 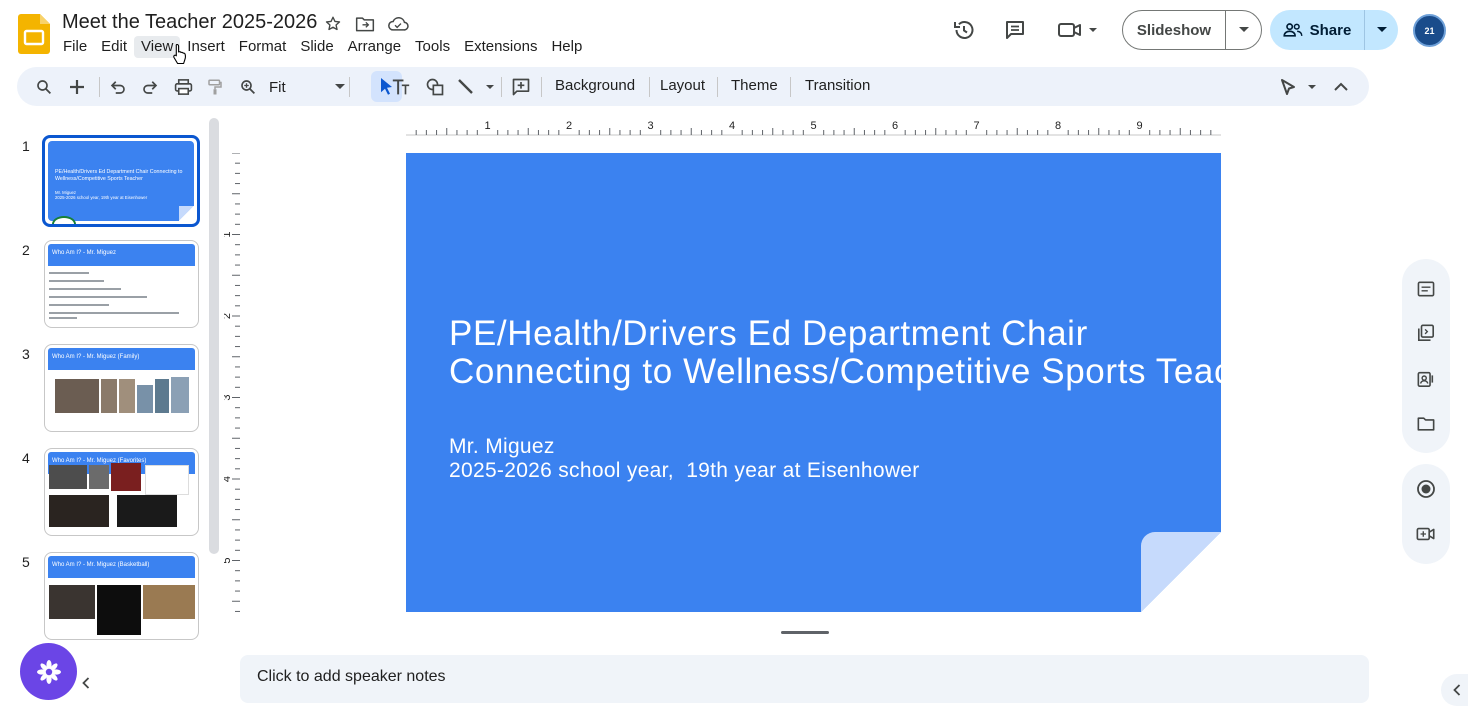 What do you see at coordinates (374, 47) in the screenshot?
I see `menu-arrange: Arrange` at bounding box center [374, 47].